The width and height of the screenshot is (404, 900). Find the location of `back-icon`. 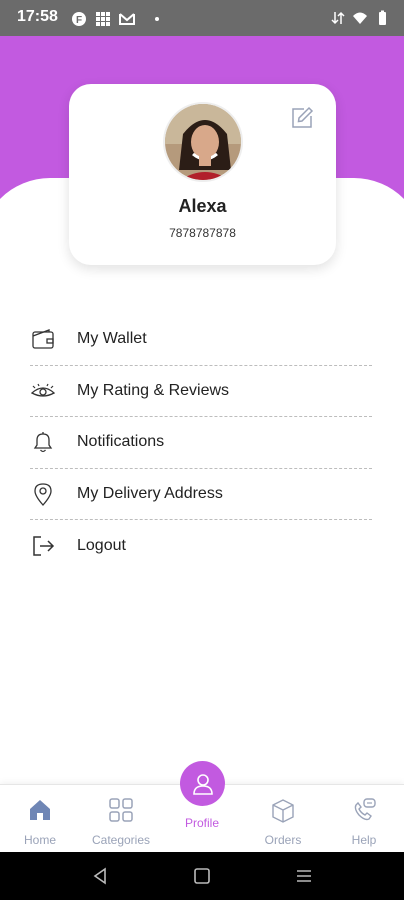

back-icon is located at coordinates (100, 876).